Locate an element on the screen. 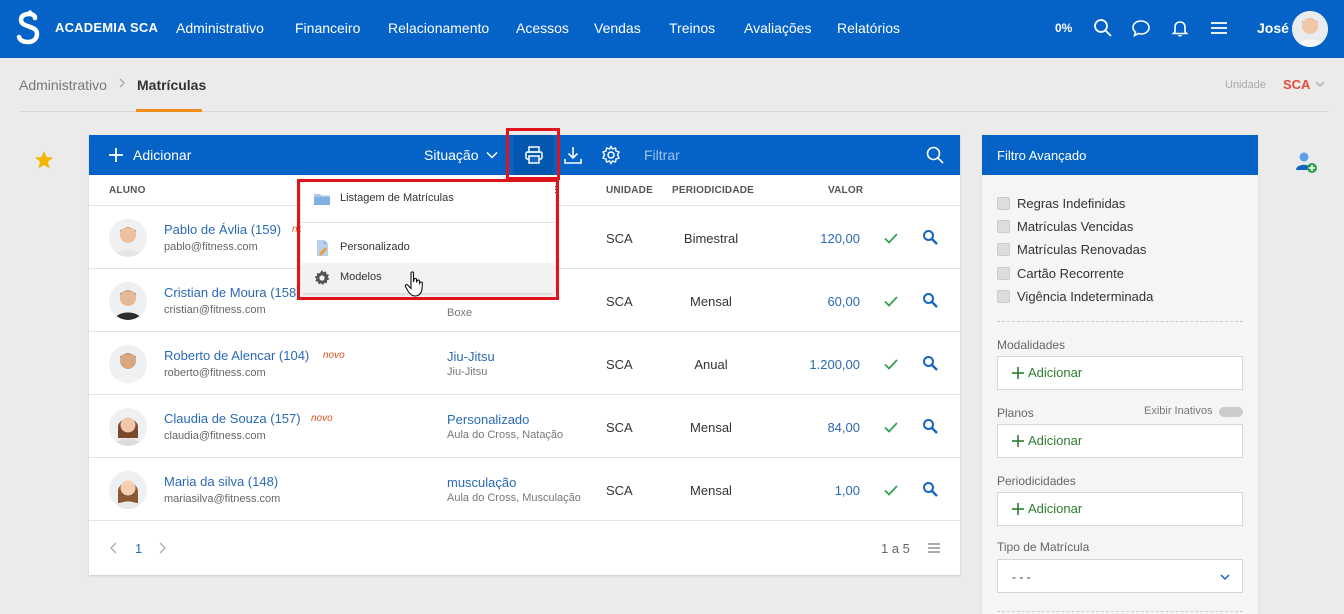 The height and width of the screenshot is (614, 1344). settings-gear-icon is located at coordinates (611, 155).